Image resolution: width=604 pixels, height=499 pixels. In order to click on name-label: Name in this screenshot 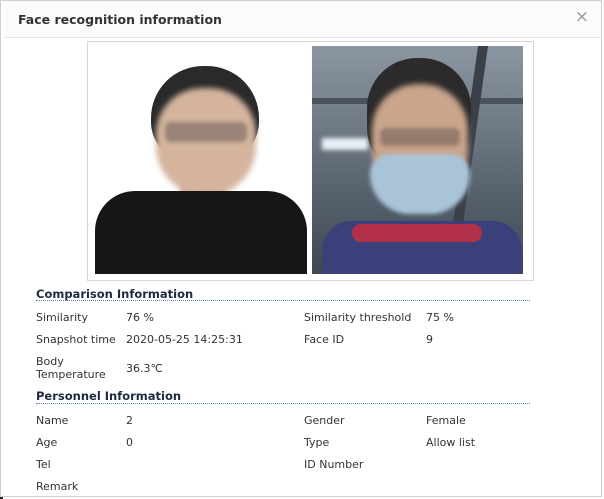, I will do `click(52, 420)`.